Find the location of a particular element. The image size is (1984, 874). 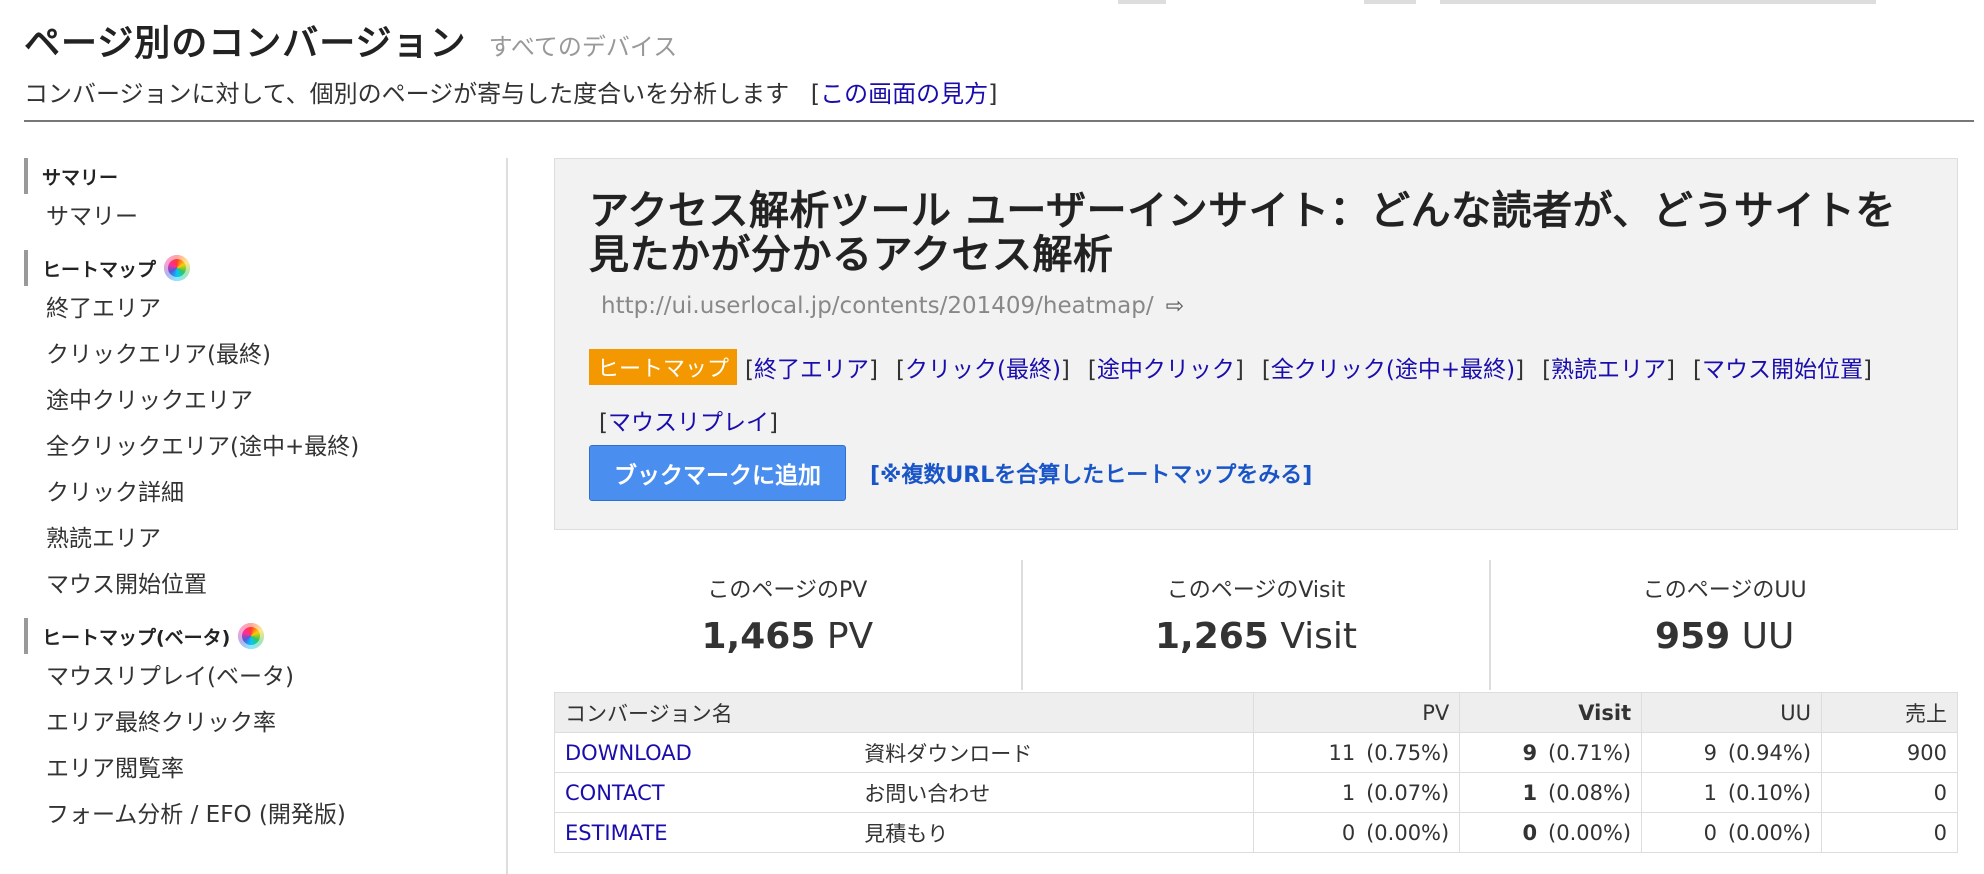

stat-uu: このページのUU 959 UU is located at coordinates (1723, 625).